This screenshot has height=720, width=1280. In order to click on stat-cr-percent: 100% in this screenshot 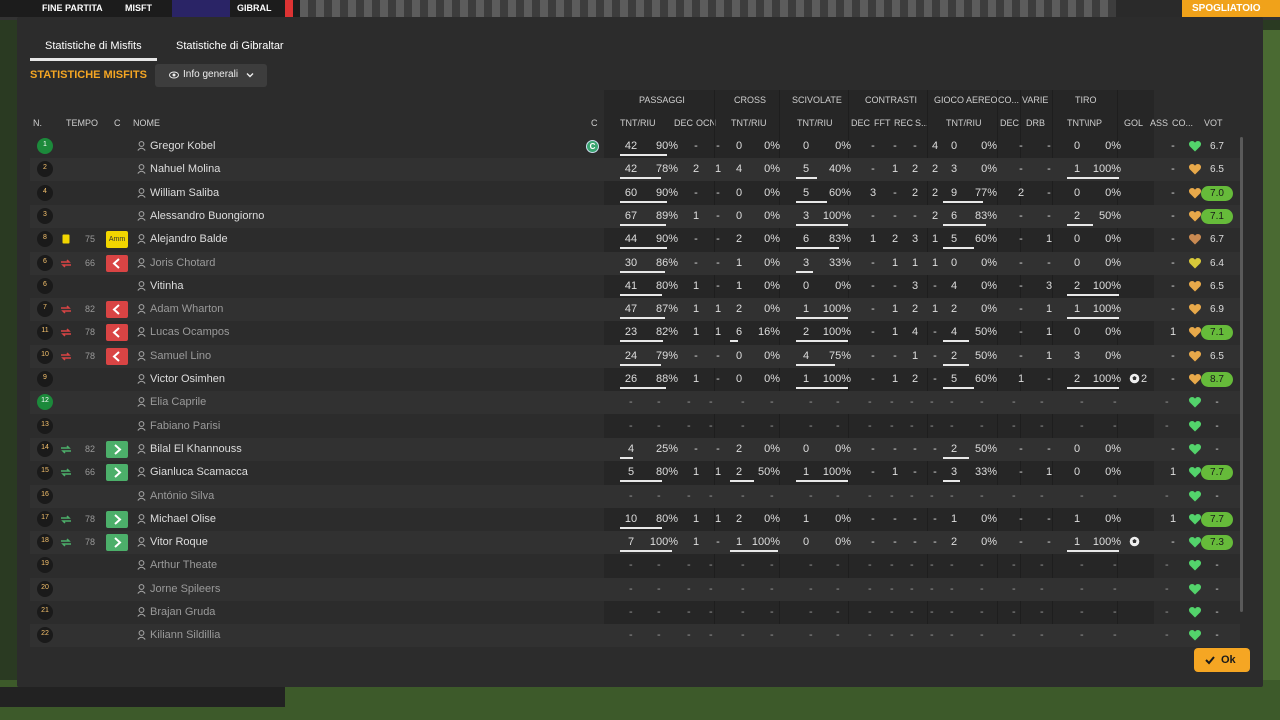, I will do `click(765, 542)`.